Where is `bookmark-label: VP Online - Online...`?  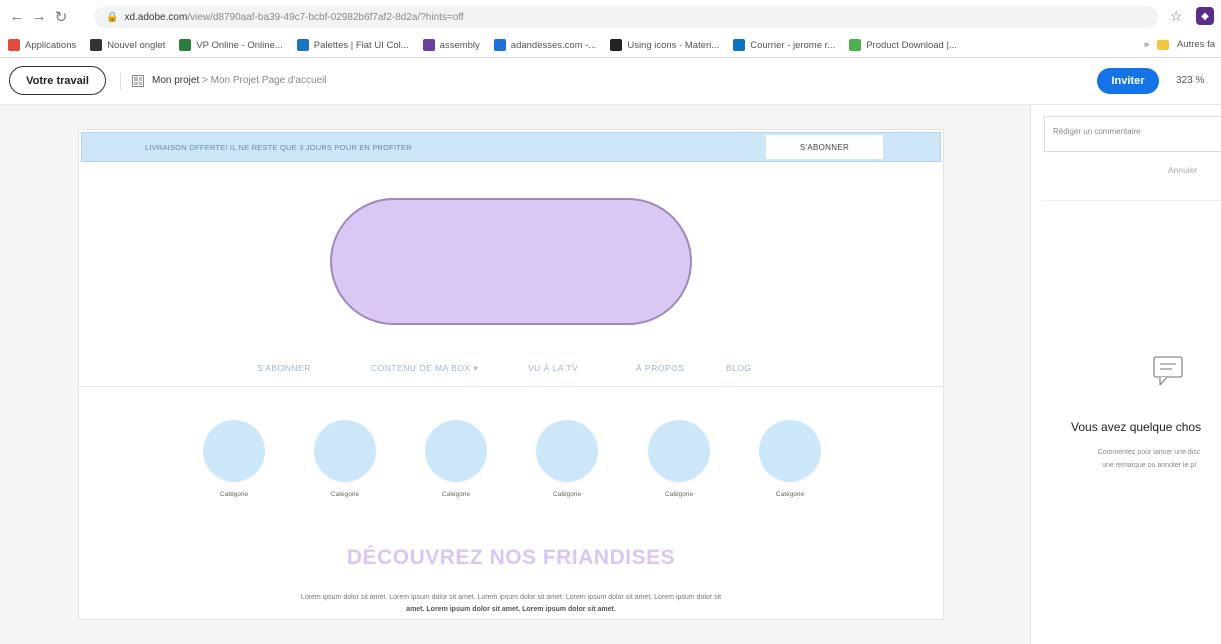
bookmark-label: VP Online - Online... is located at coordinates (239, 45).